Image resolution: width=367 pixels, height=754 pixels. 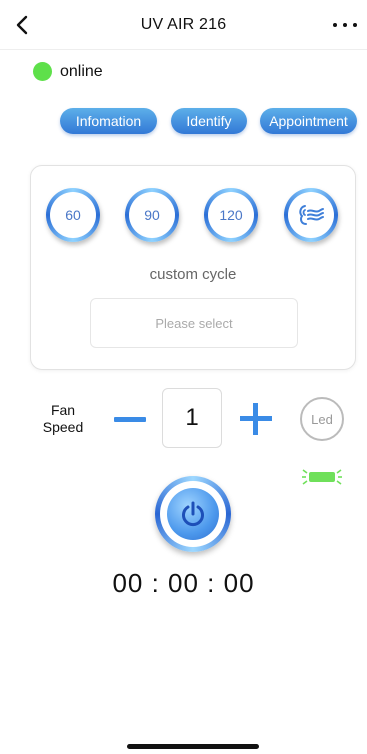 What do you see at coordinates (322, 419) in the screenshot?
I see `led-button: Led` at bounding box center [322, 419].